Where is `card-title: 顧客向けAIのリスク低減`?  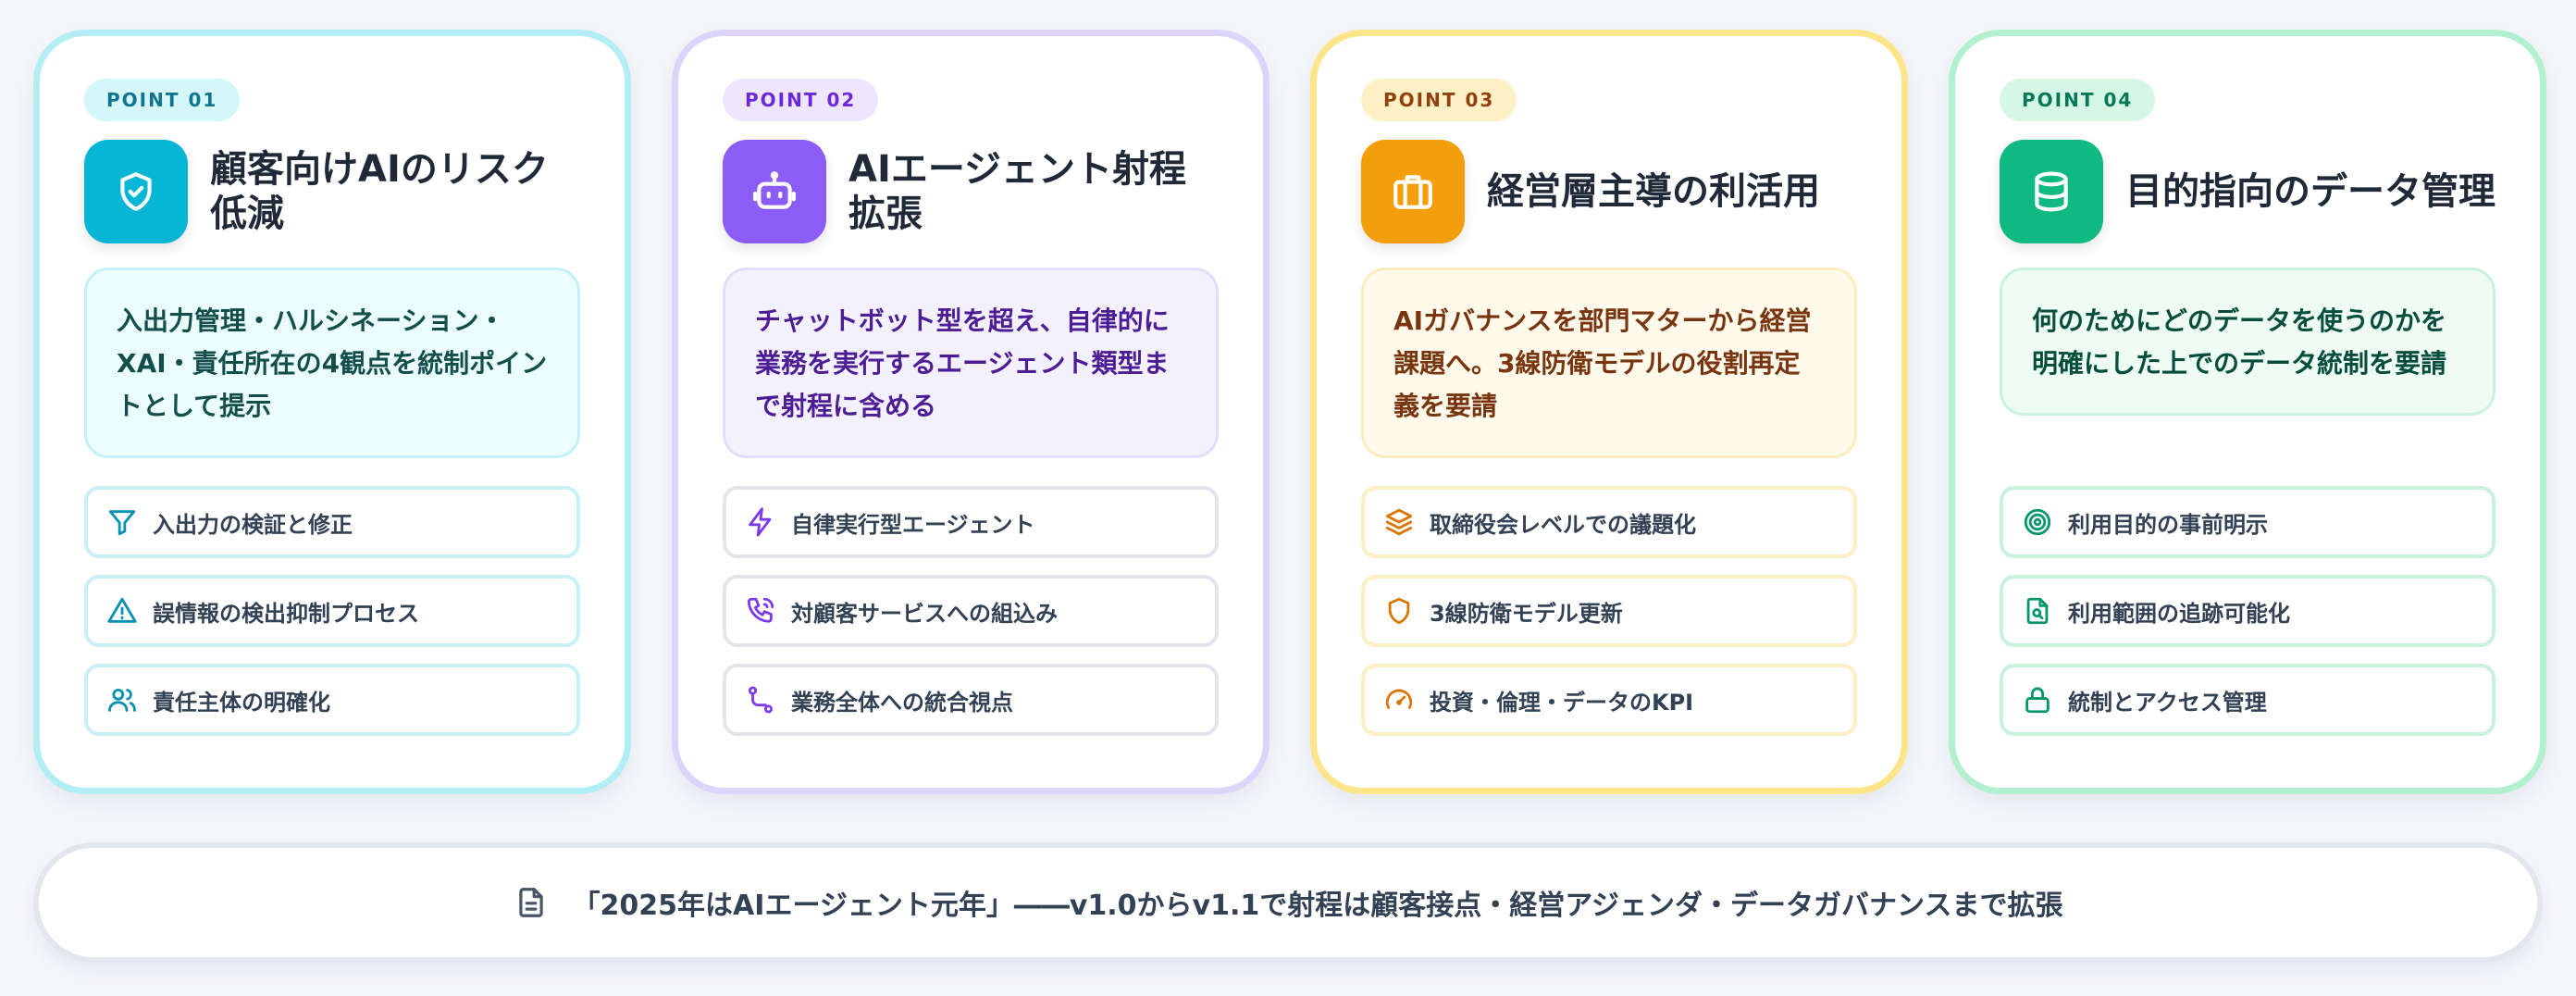
card-title: 顧客向けAIのリスク低減 is located at coordinates (380, 192).